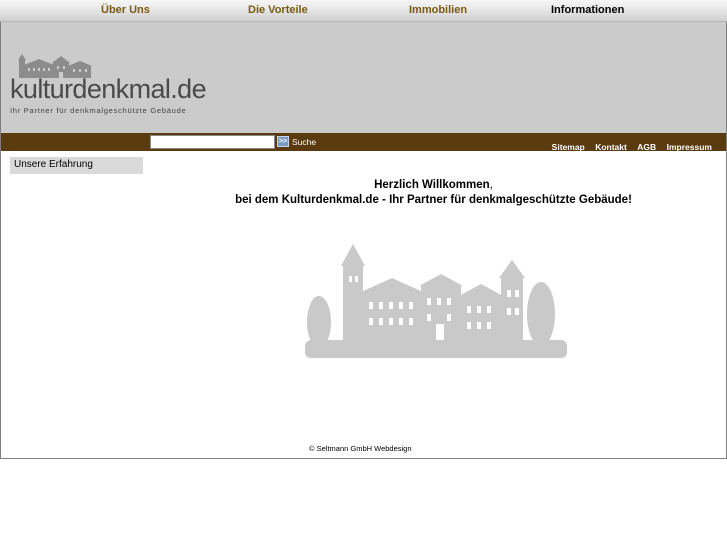 The height and width of the screenshot is (545, 727). What do you see at coordinates (360, 448) in the screenshot?
I see `footer-copyright: © Seltmann GmbH Webdesign` at bounding box center [360, 448].